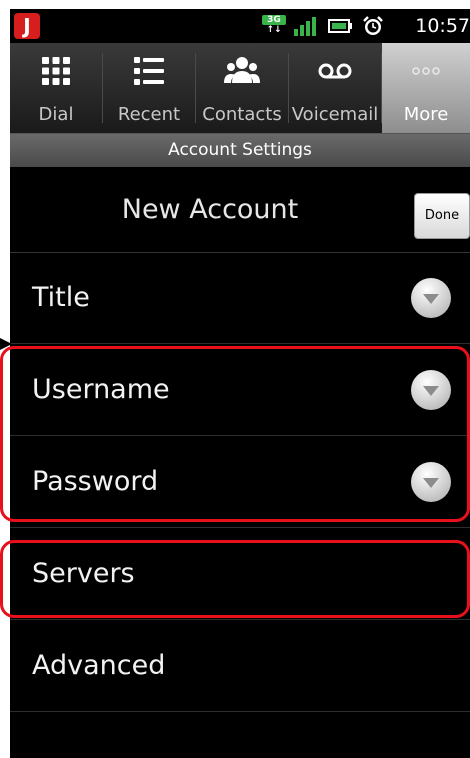 The width and height of the screenshot is (470, 758). Describe the element at coordinates (149, 114) in the screenshot. I see `tab-recent-label: Recent` at that location.